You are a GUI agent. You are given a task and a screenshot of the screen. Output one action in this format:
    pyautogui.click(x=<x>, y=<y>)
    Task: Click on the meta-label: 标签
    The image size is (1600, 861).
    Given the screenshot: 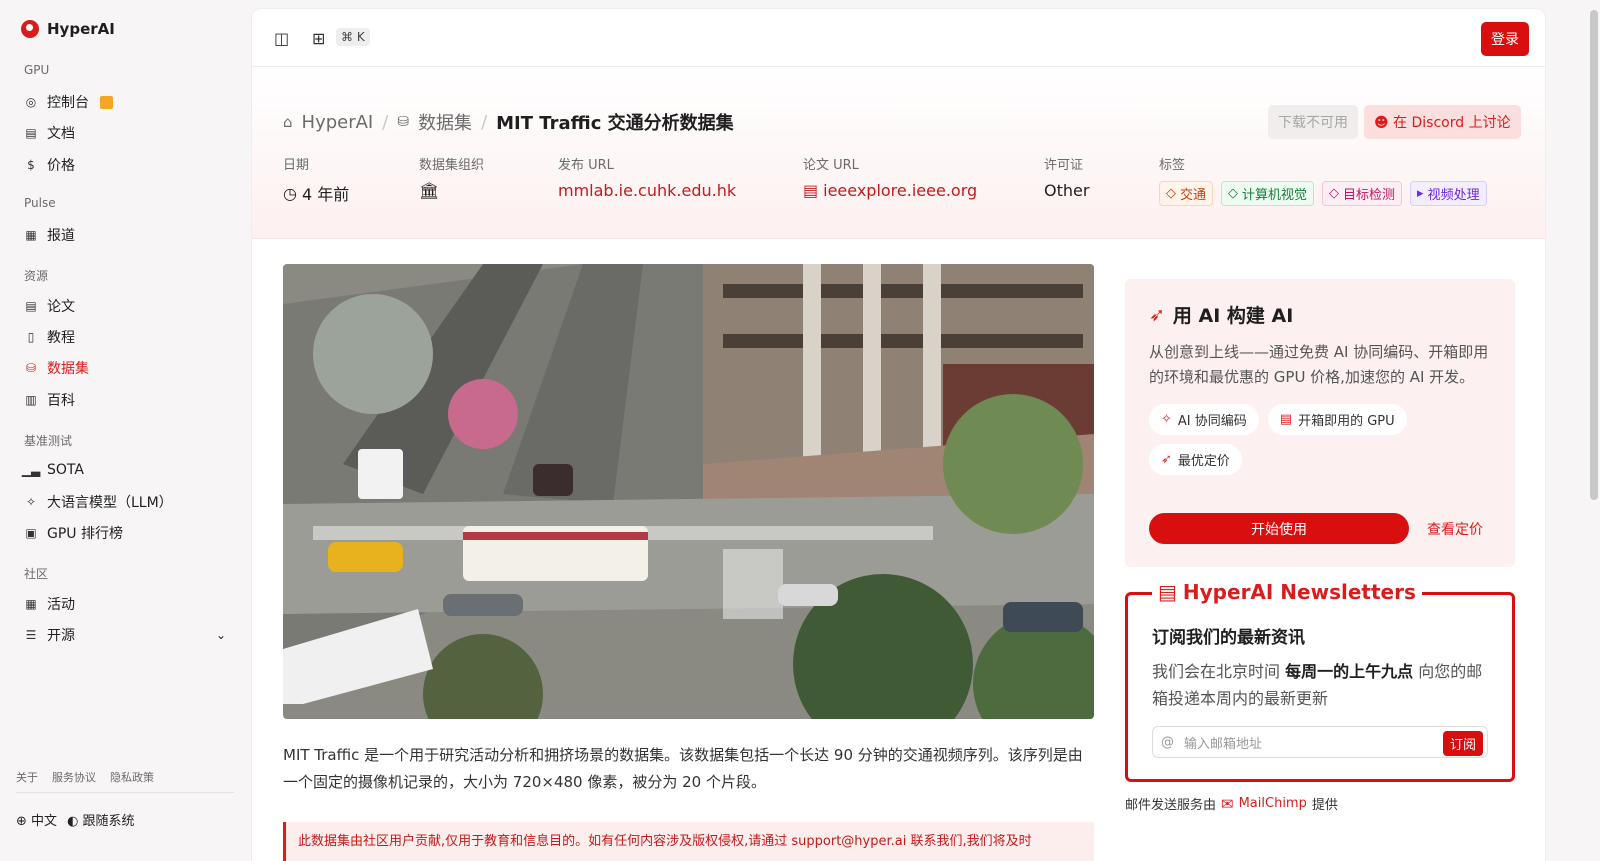 What is the action you would take?
    pyautogui.click(x=1172, y=165)
    